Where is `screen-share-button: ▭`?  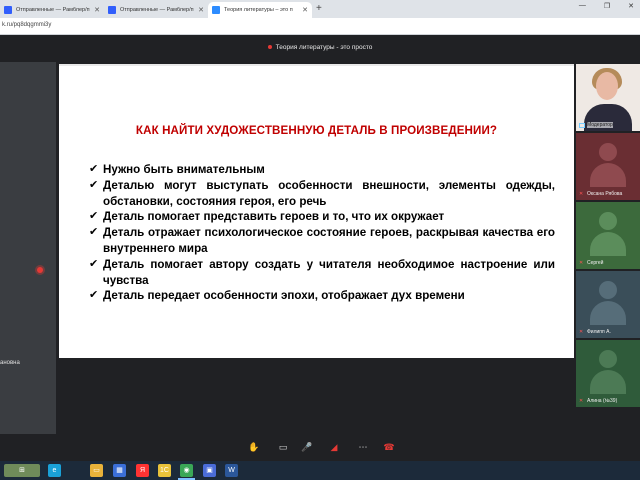 screen-share-button: ▭ is located at coordinates (283, 447).